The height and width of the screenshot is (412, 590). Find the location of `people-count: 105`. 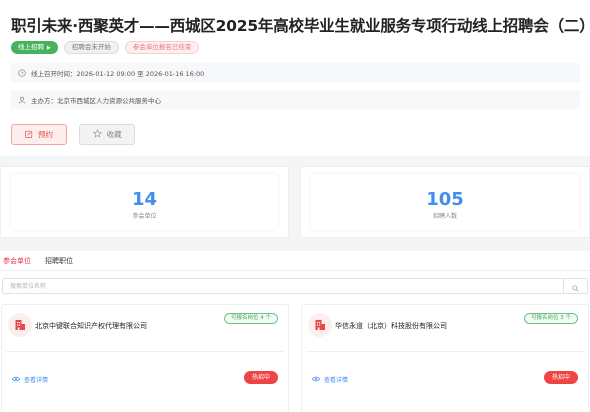

people-count: 105 is located at coordinates (445, 199).